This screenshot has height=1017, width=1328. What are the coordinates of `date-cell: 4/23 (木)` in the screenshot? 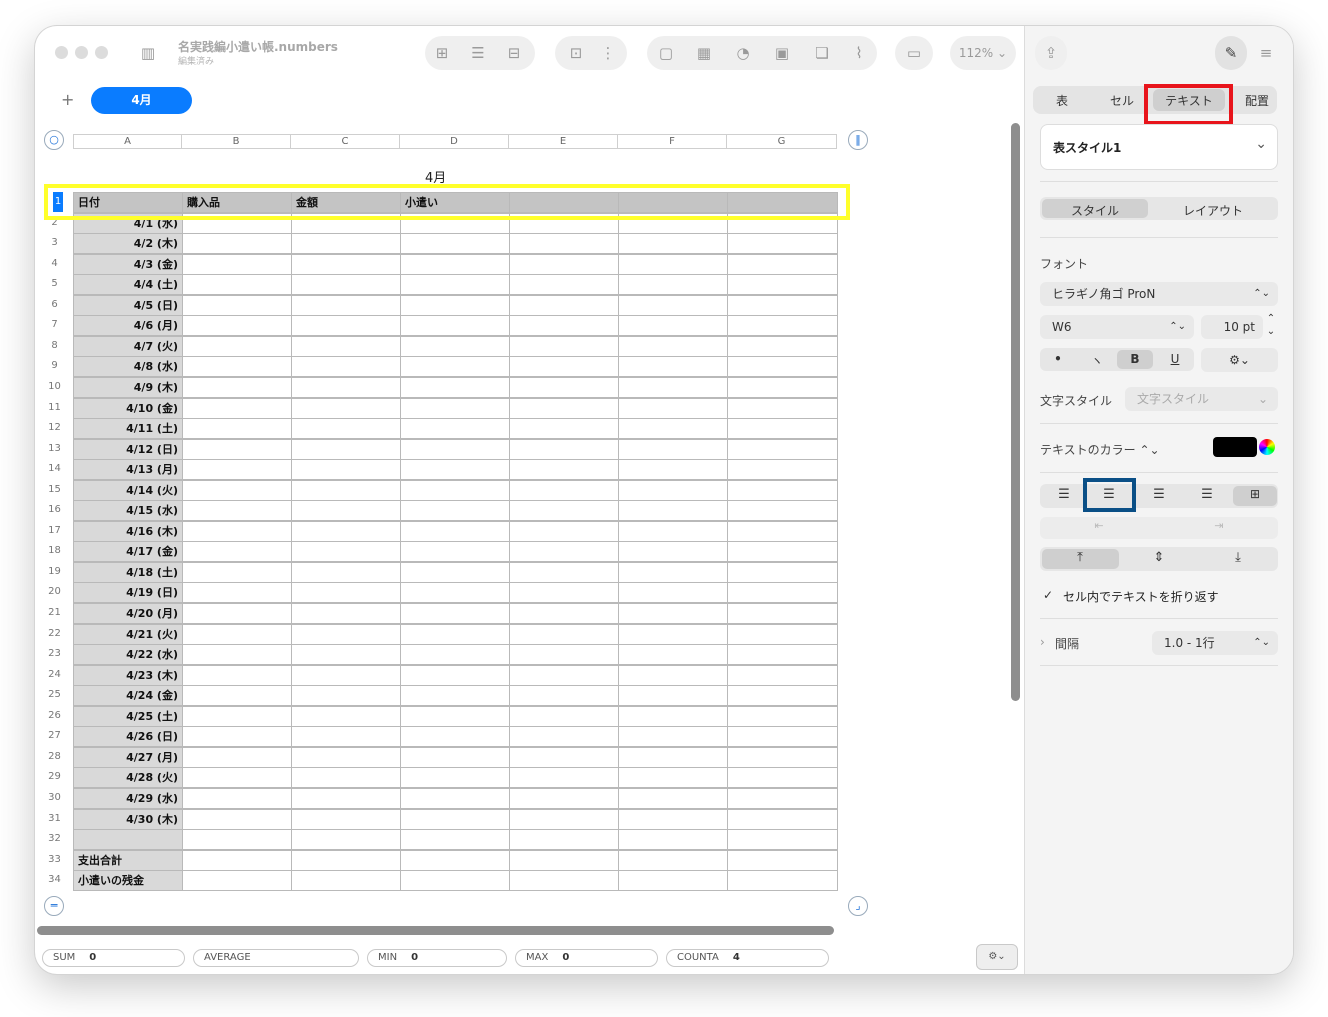 It's located at (128, 675).